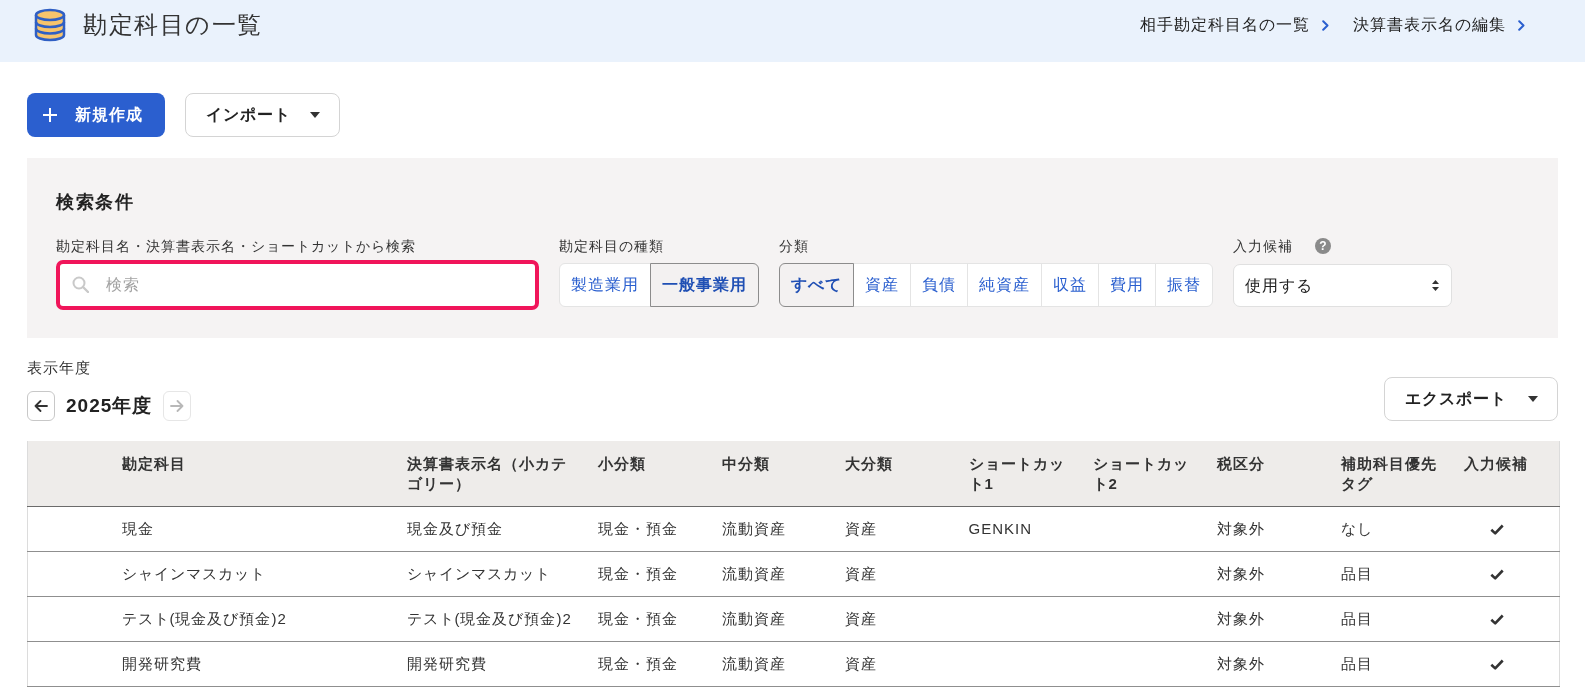 This screenshot has height=691, width=1585. Describe the element at coordinates (612, 246) in the screenshot. I see `field-label: 勘定科目の種類` at that location.